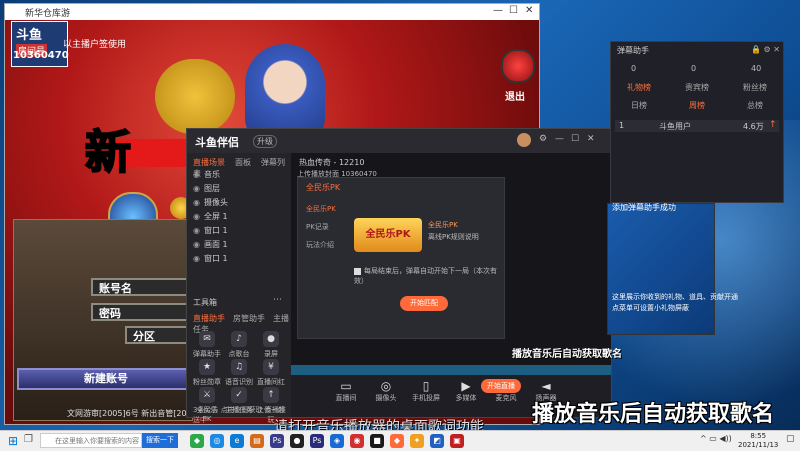  Describe the element at coordinates (239, 367) in the screenshot. I see `voice-icon: ♫` at that location.